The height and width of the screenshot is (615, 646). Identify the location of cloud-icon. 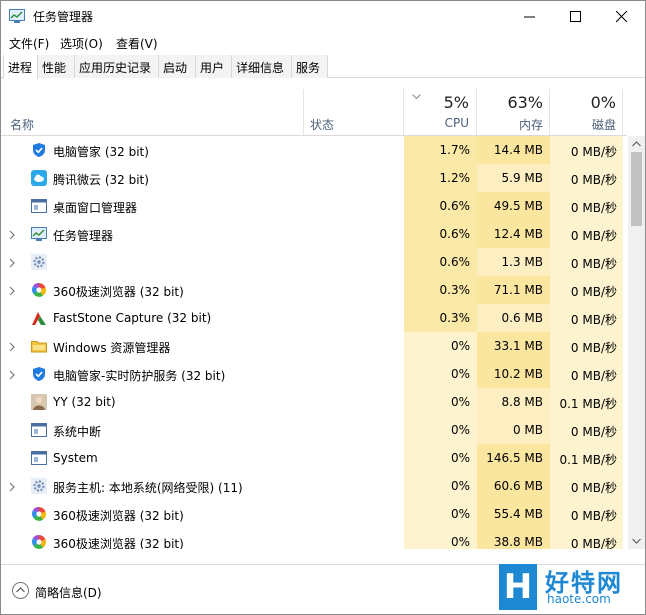
(39, 178).